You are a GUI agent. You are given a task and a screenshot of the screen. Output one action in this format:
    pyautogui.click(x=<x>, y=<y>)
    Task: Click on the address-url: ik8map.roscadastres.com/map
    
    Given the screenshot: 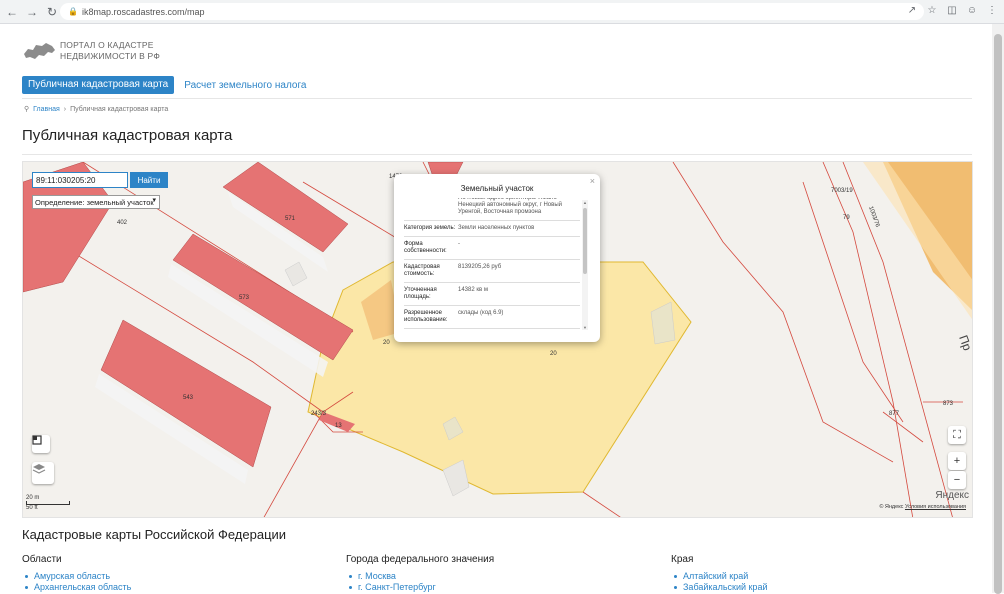 What is the action you would take?
    pyautogui.click(x=143, y=11)
    